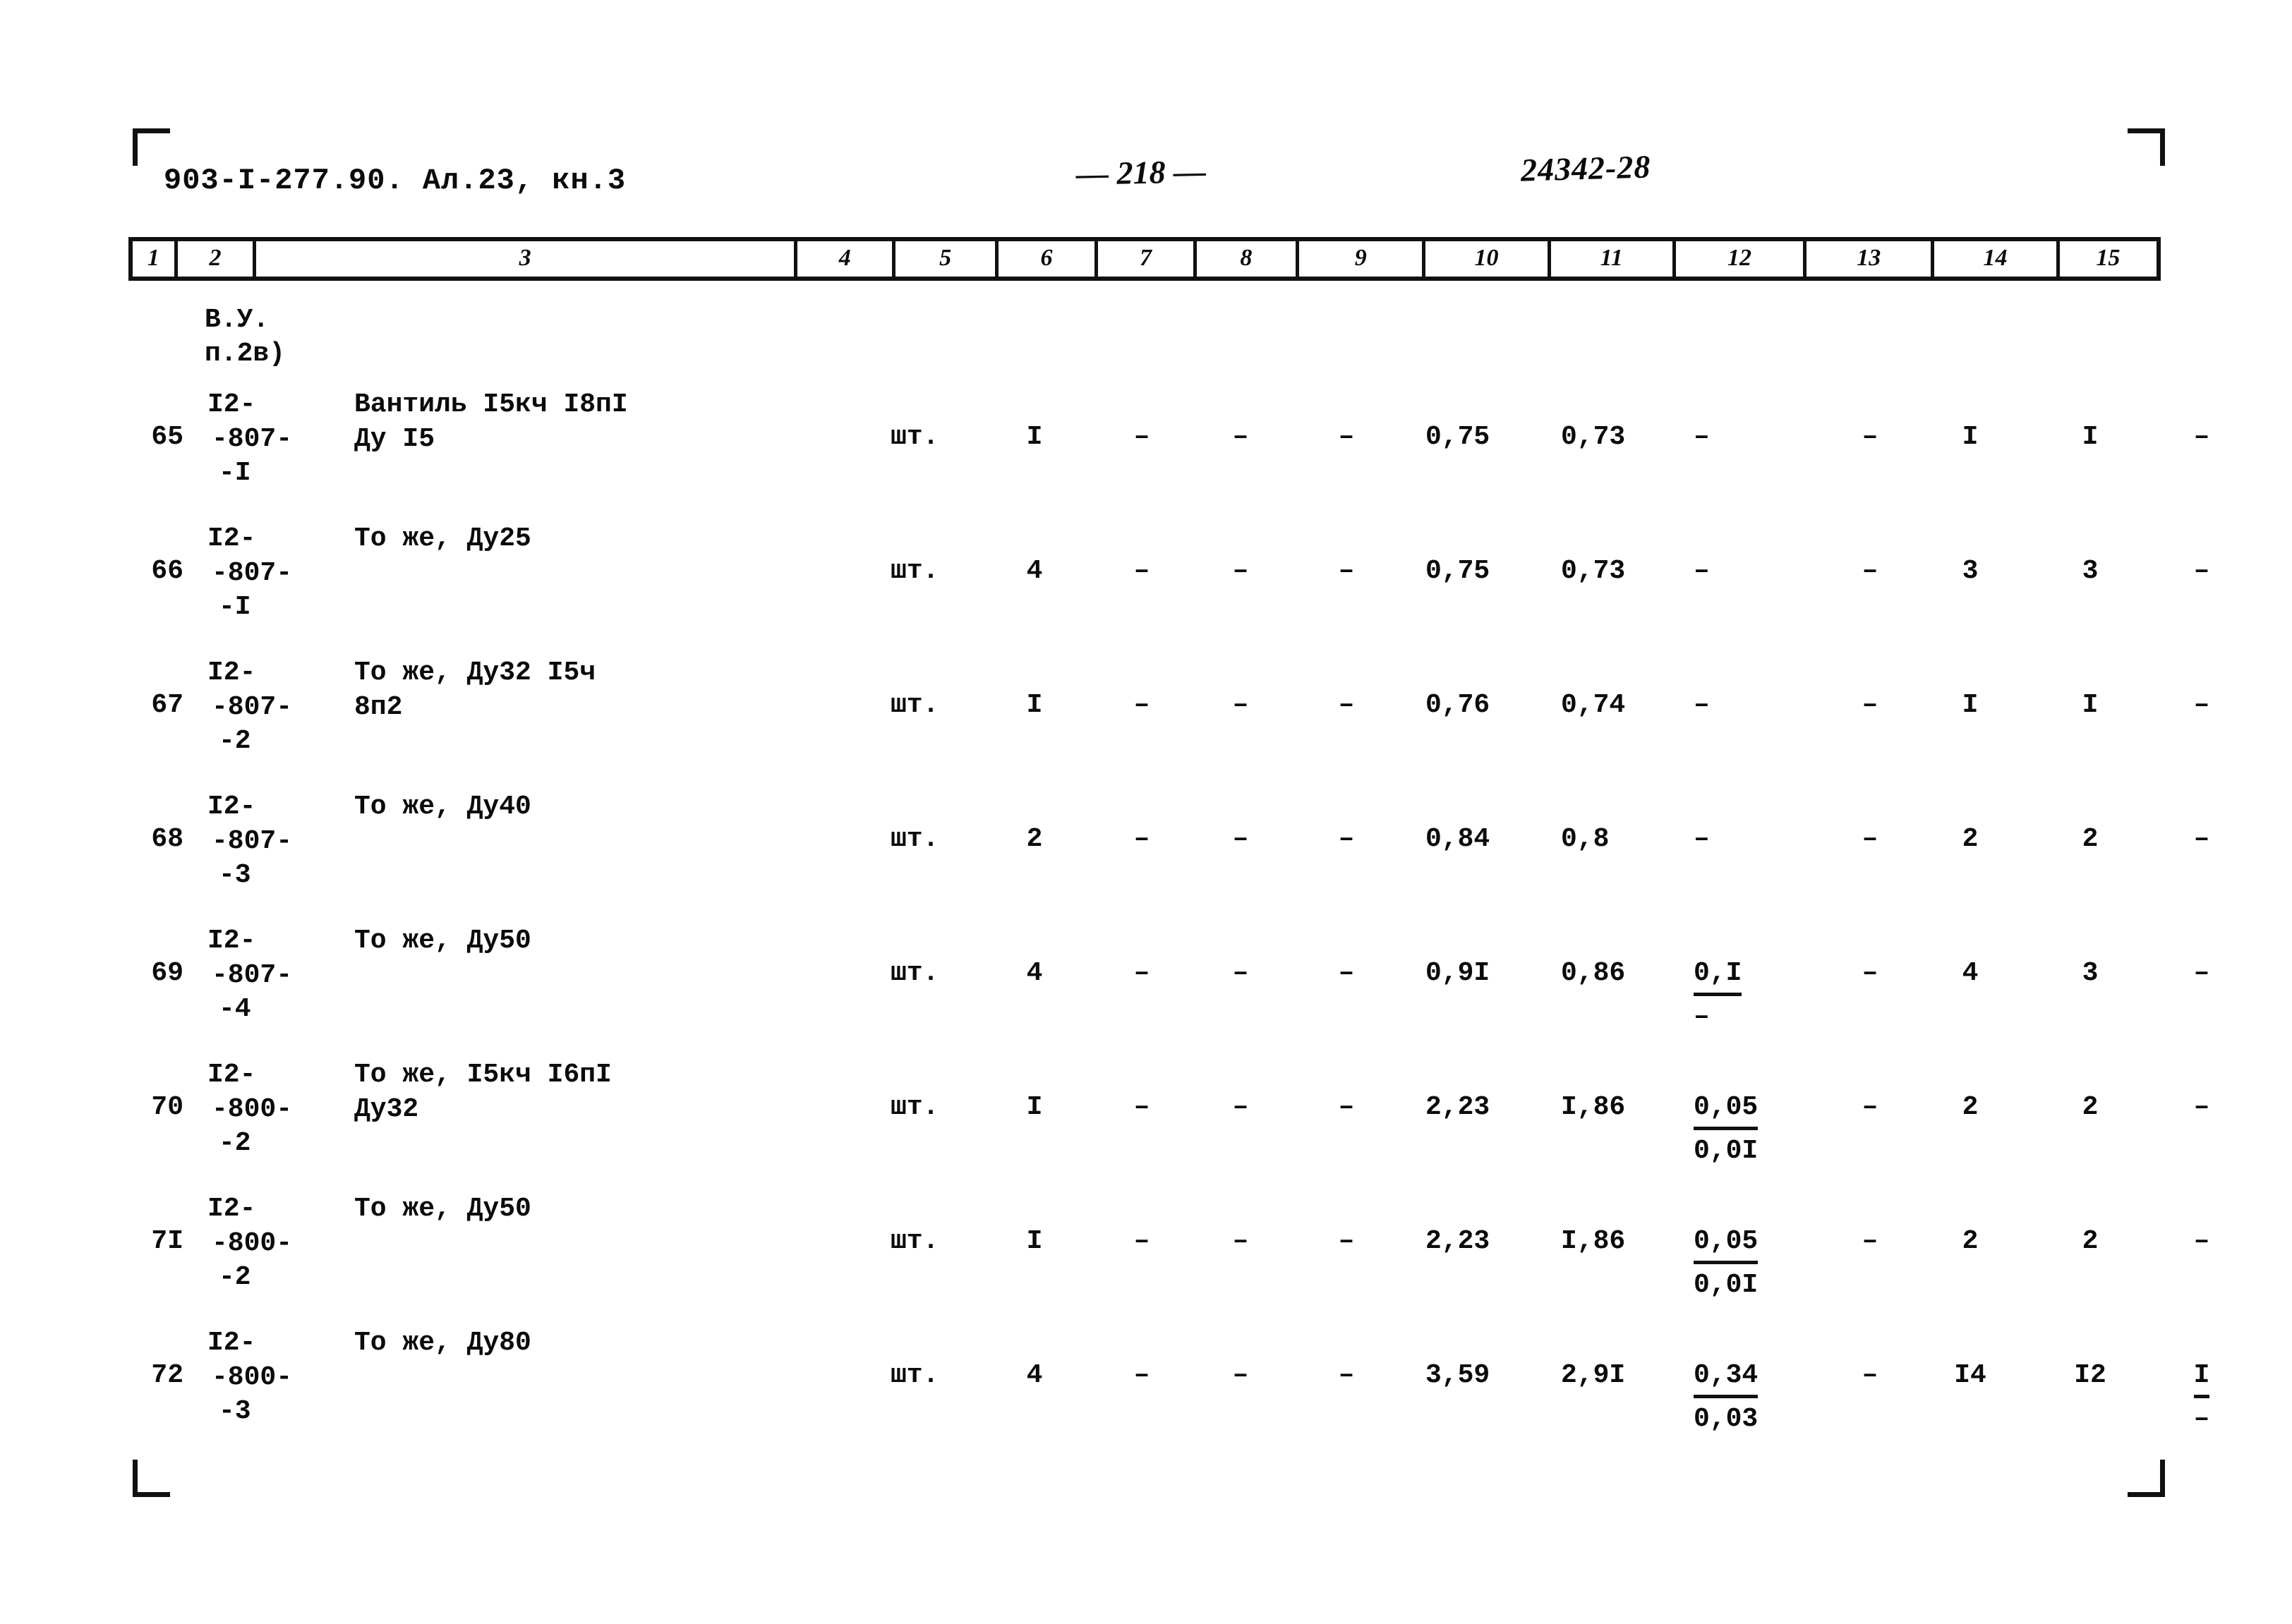  I want to click on row-item-name-line: То же, Ду50, so click(443, 1209).